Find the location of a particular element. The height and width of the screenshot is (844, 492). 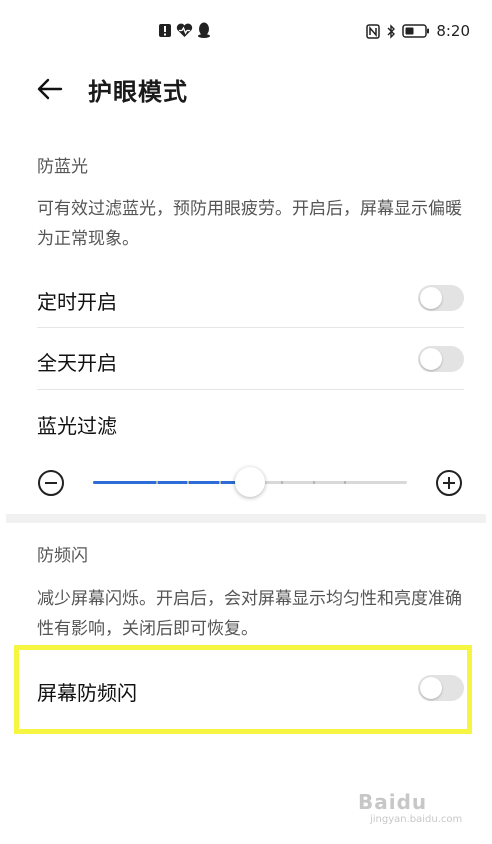

status-right: 8:20 is located at coordinates (418, 31).